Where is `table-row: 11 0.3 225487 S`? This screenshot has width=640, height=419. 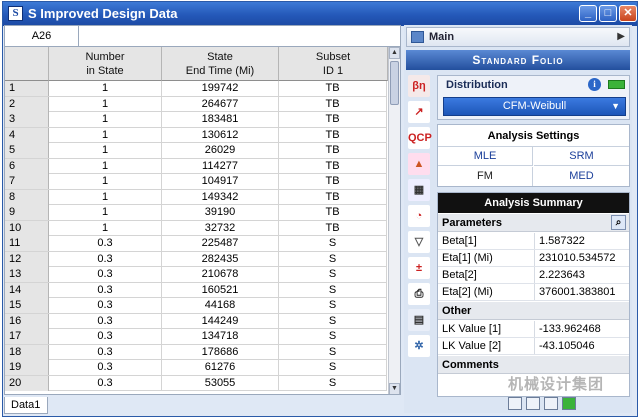 table-row: 11 0.3 225487 S is located at coordinates (196, 244).